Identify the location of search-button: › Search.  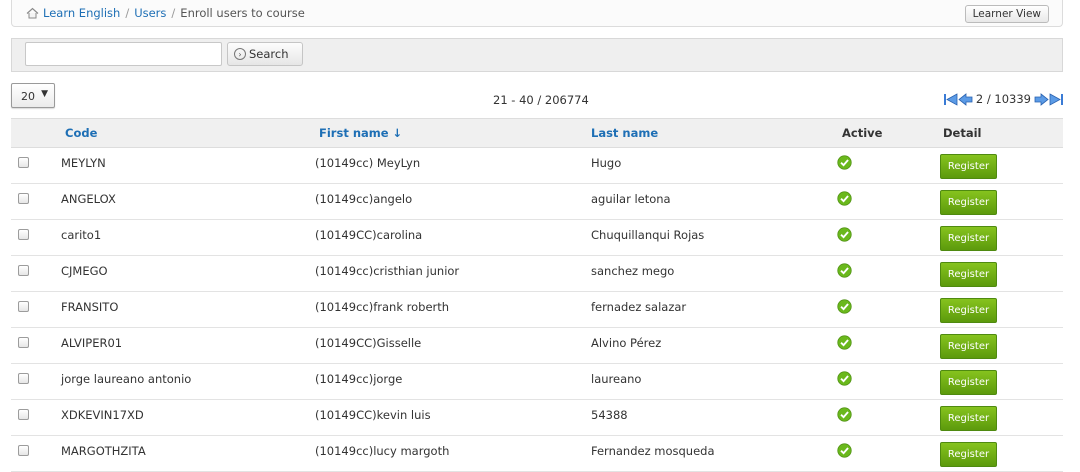
(265, 54).